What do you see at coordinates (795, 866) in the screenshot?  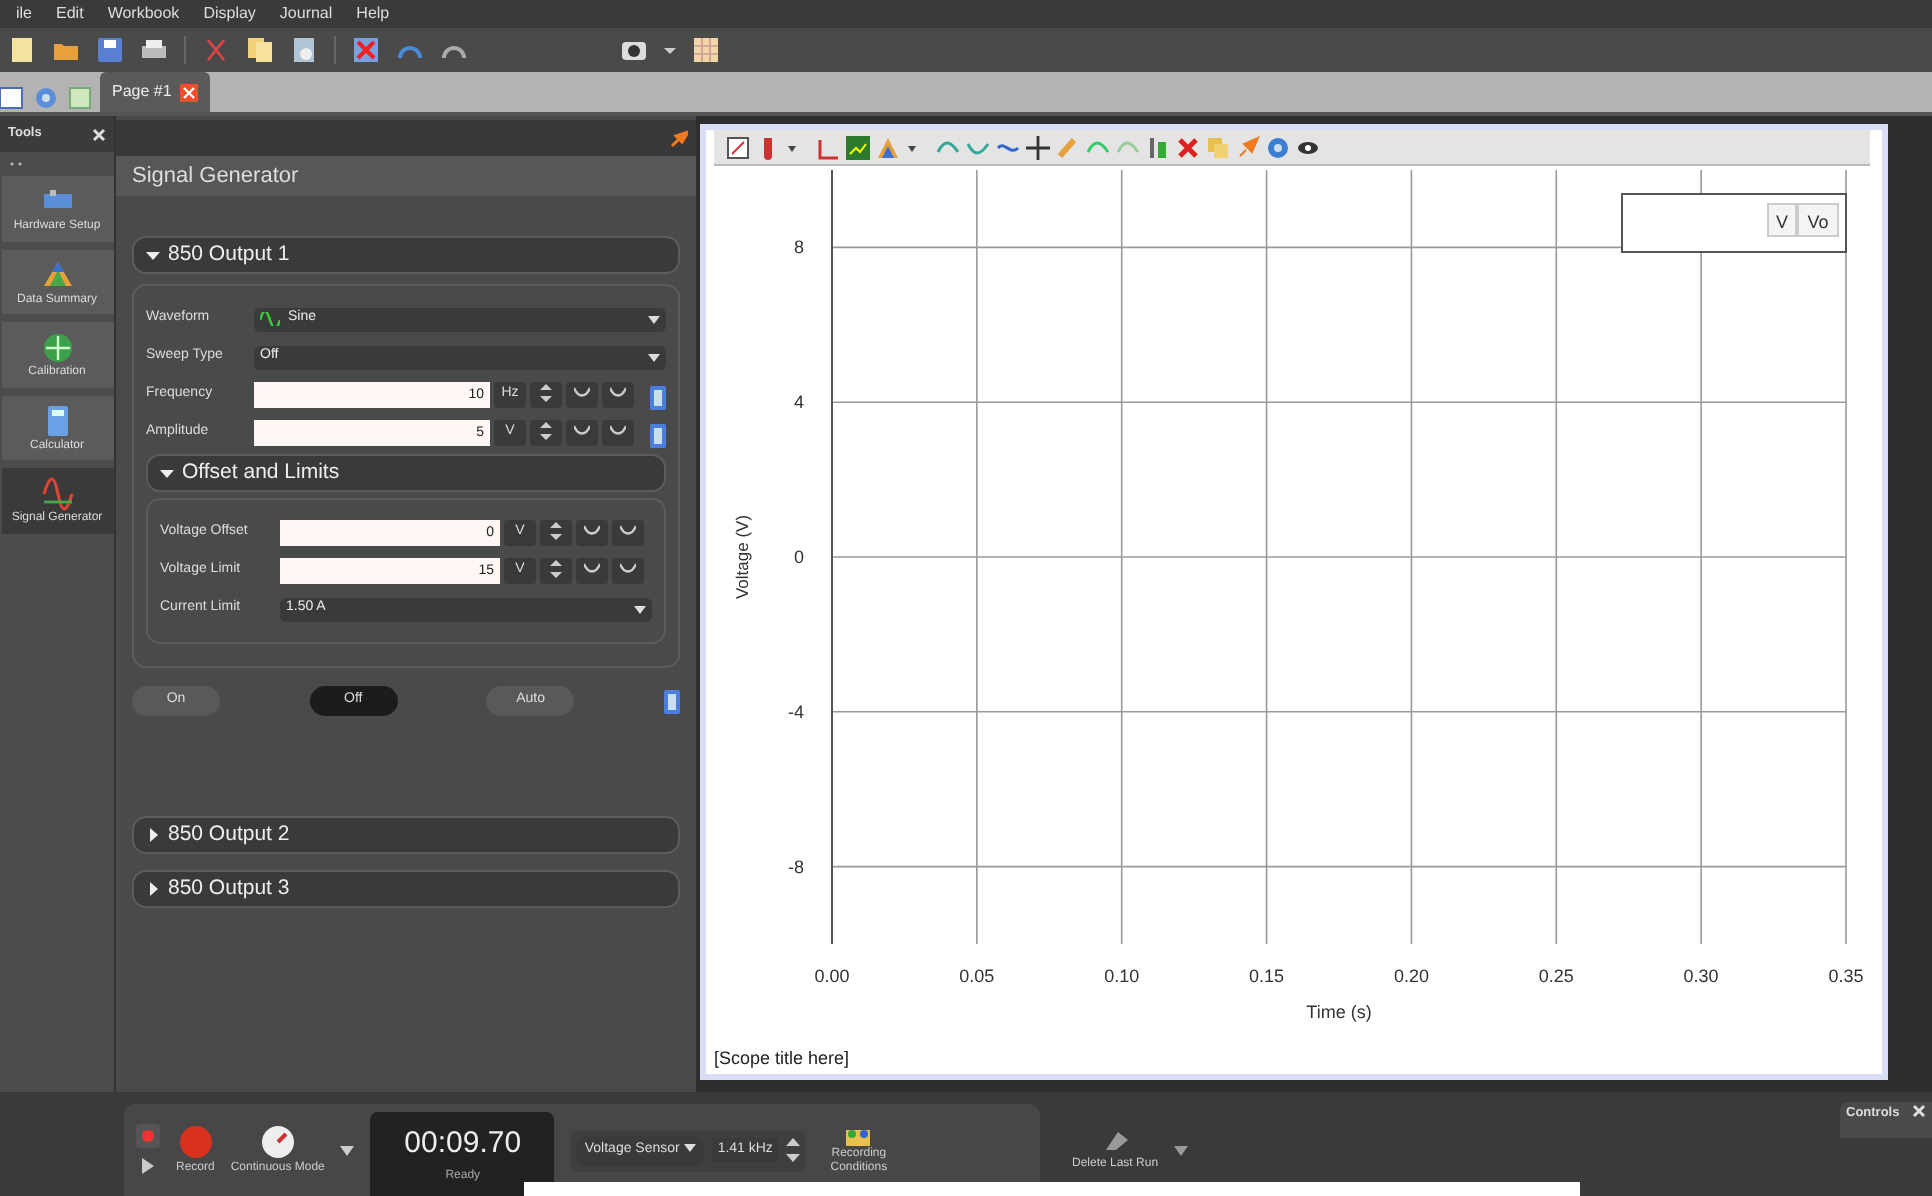 I see `tick-label: -8` at bounding box center [795, 866].